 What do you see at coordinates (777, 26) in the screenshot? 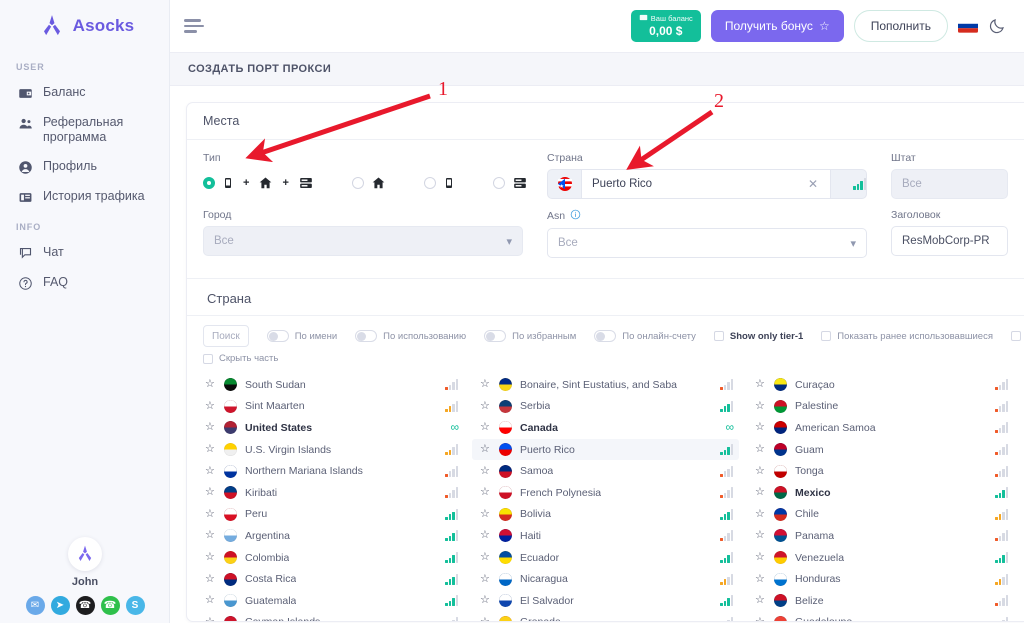
I see `get-bonus-button: Получить бонус ☆` at bounding box center [777, 26].